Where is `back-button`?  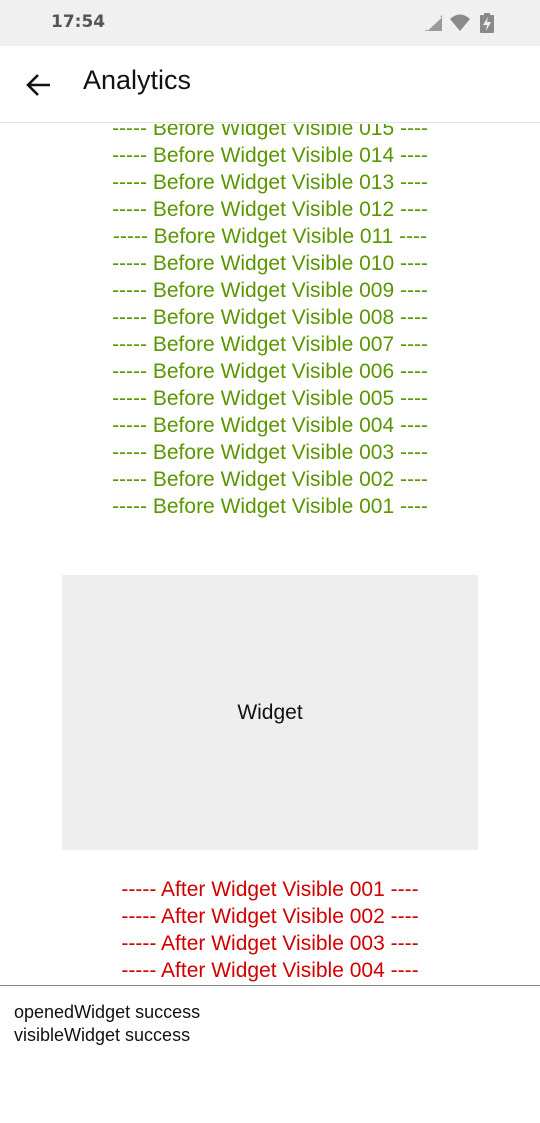 back-button is located at coordinates (39, 85).